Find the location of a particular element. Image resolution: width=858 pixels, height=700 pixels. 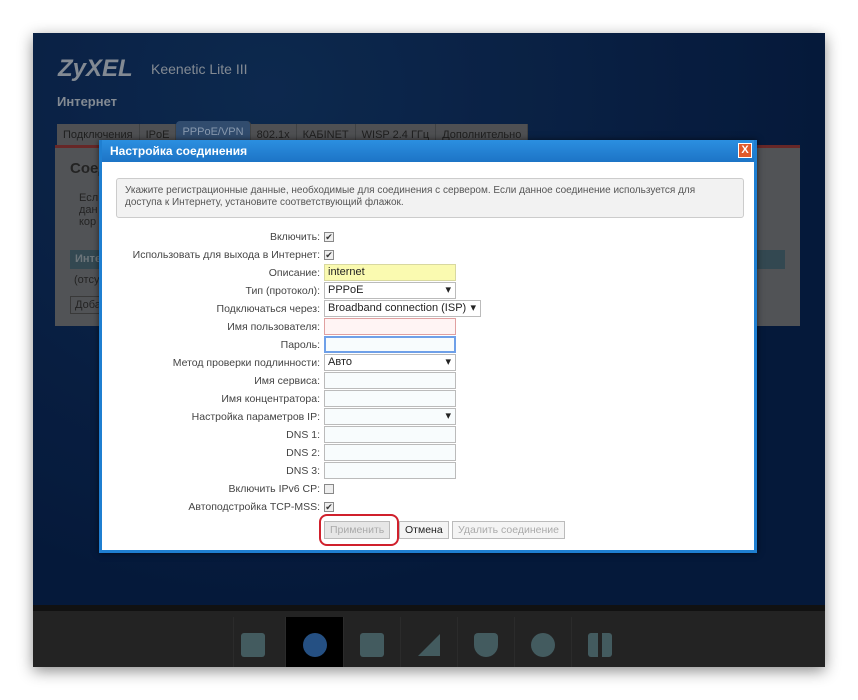

concentrator-input is located at coordinates (390, 398).